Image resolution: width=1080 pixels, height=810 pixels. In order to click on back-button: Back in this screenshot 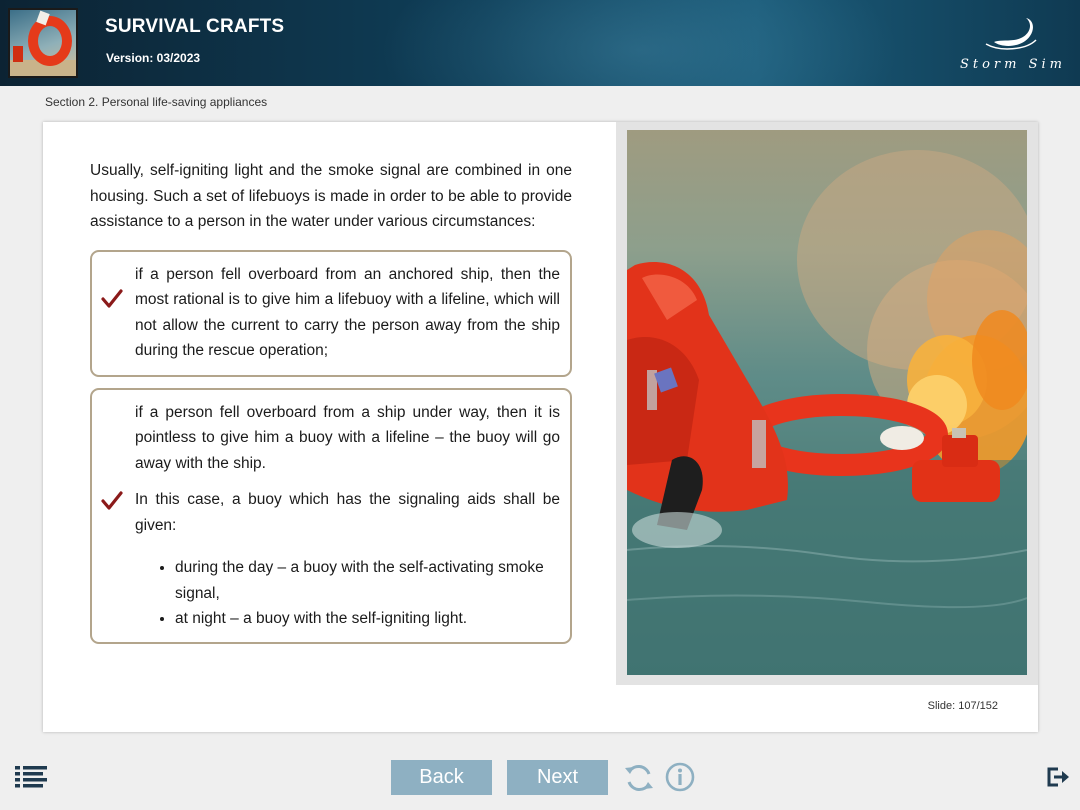, I will do `click(441, 777)`.